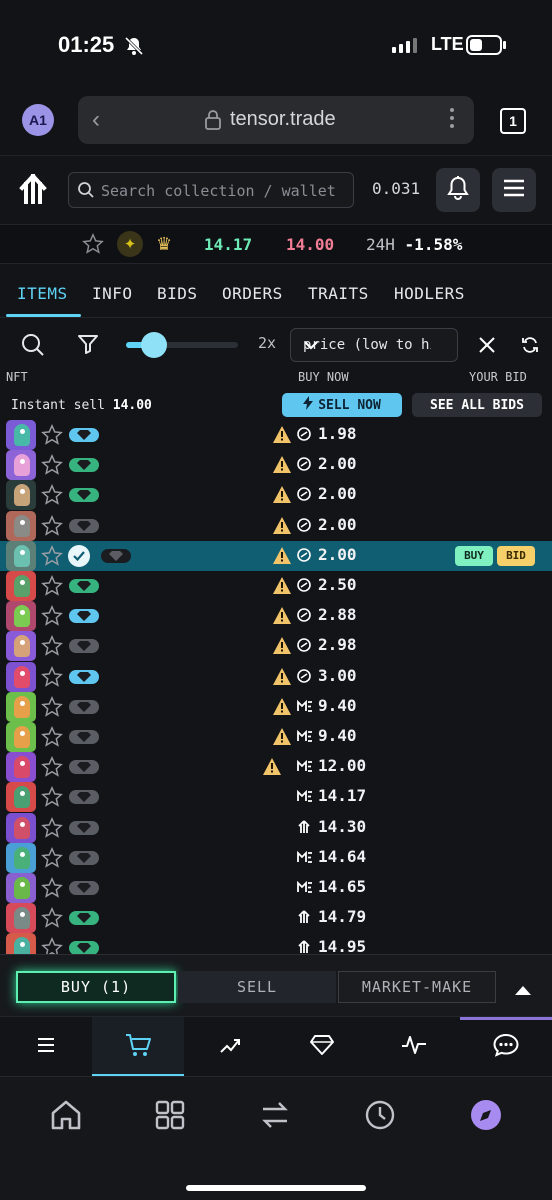 This screenshot has height=1200, width=552. What do you see at coordinates (170, 1117) in the screenshot?
I see `tab-grid-button` at bounding box center [170, 1117].